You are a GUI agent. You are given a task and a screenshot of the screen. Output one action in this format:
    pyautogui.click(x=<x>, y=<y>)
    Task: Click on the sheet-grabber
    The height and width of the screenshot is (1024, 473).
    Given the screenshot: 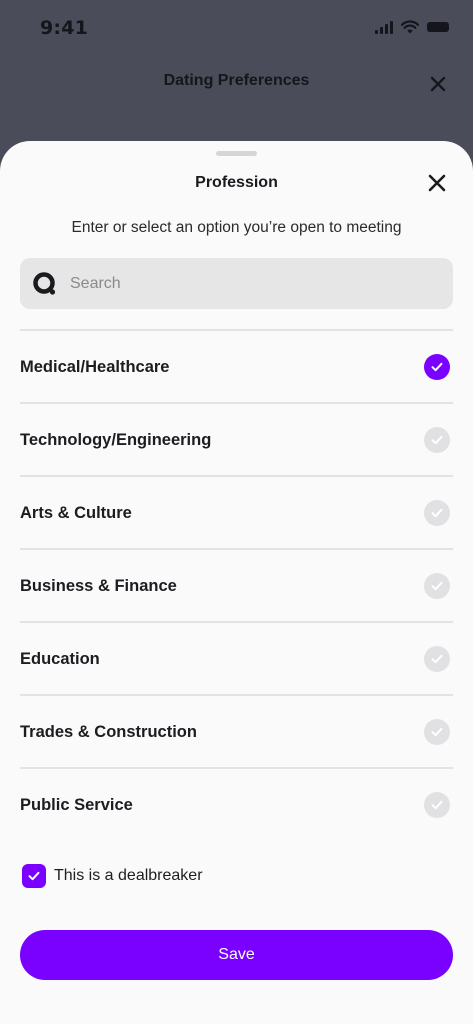 What is the action you would take?
    pyautogui.click(x=236, y=153)
    